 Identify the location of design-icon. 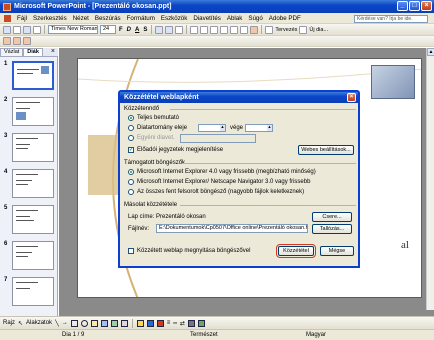
(269, 29).